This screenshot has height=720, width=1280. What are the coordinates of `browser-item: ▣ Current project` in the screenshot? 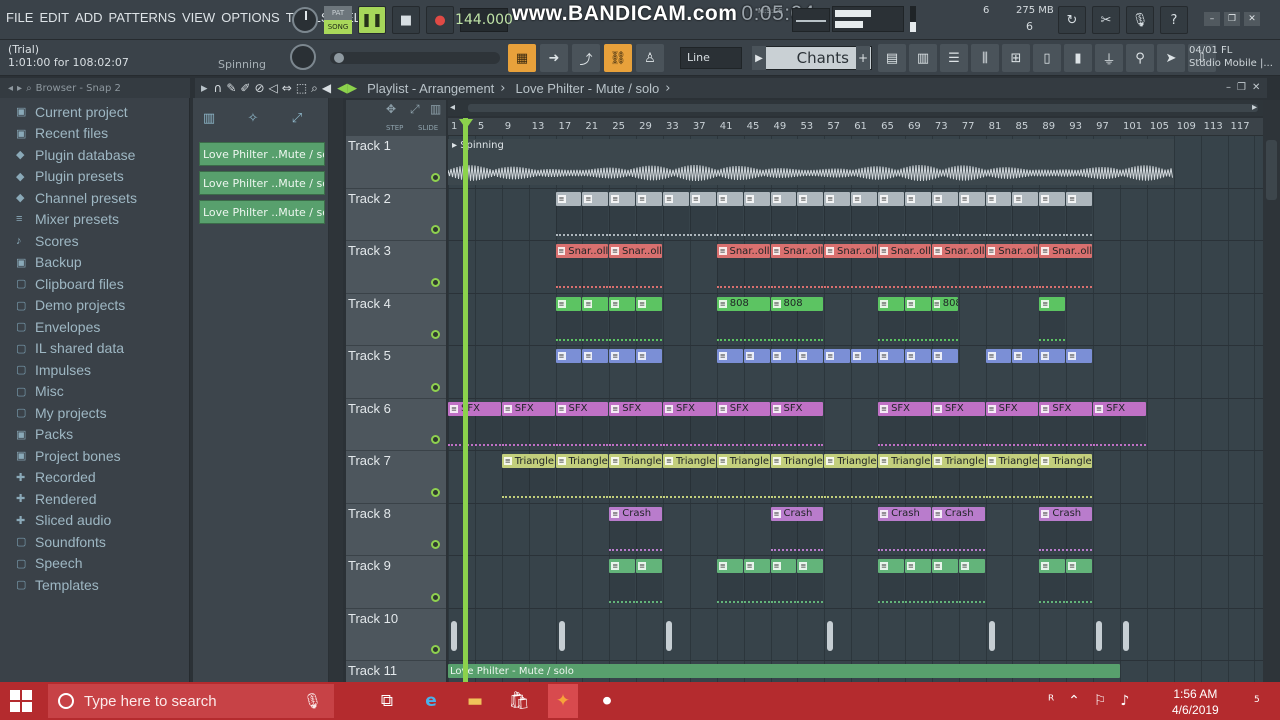 It's located at (101, 112).